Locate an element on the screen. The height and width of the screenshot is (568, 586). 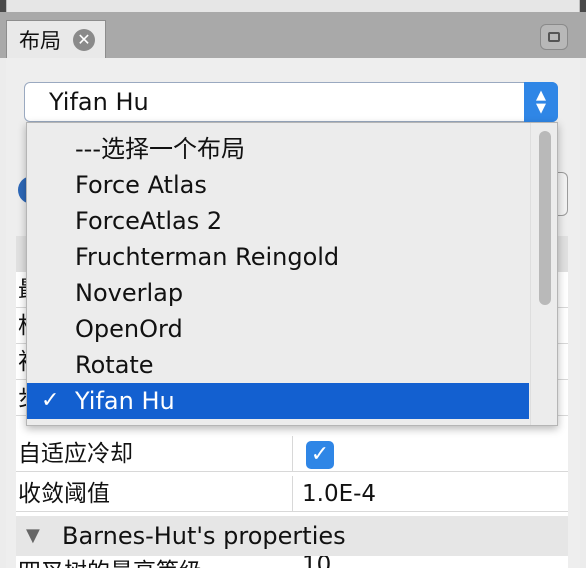
checkmark-icon: ✓ is located at coordinates (50, 400).